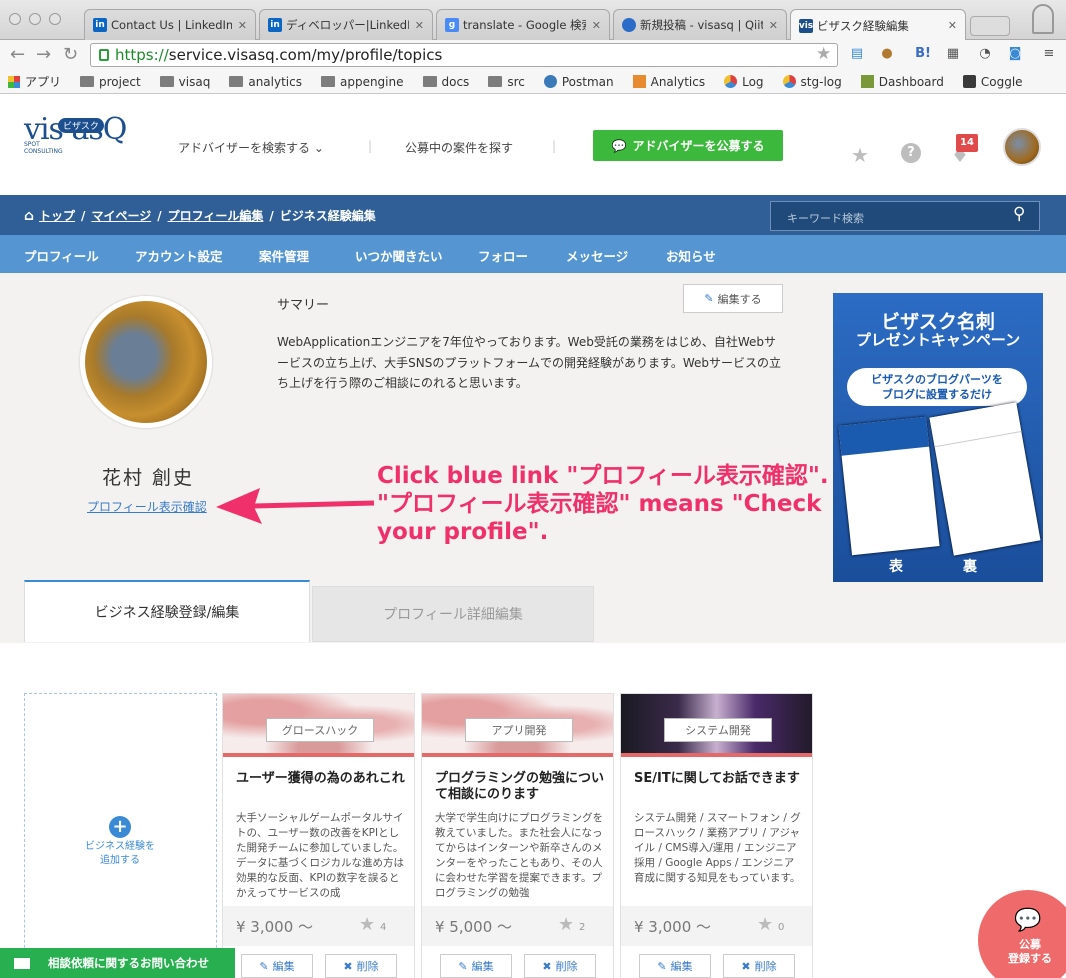 Image resolution: width=1066 pixels, height=978 pixels. I want to click on browser-tab: g translate - Google 検索 ✕, so click(523, 24).